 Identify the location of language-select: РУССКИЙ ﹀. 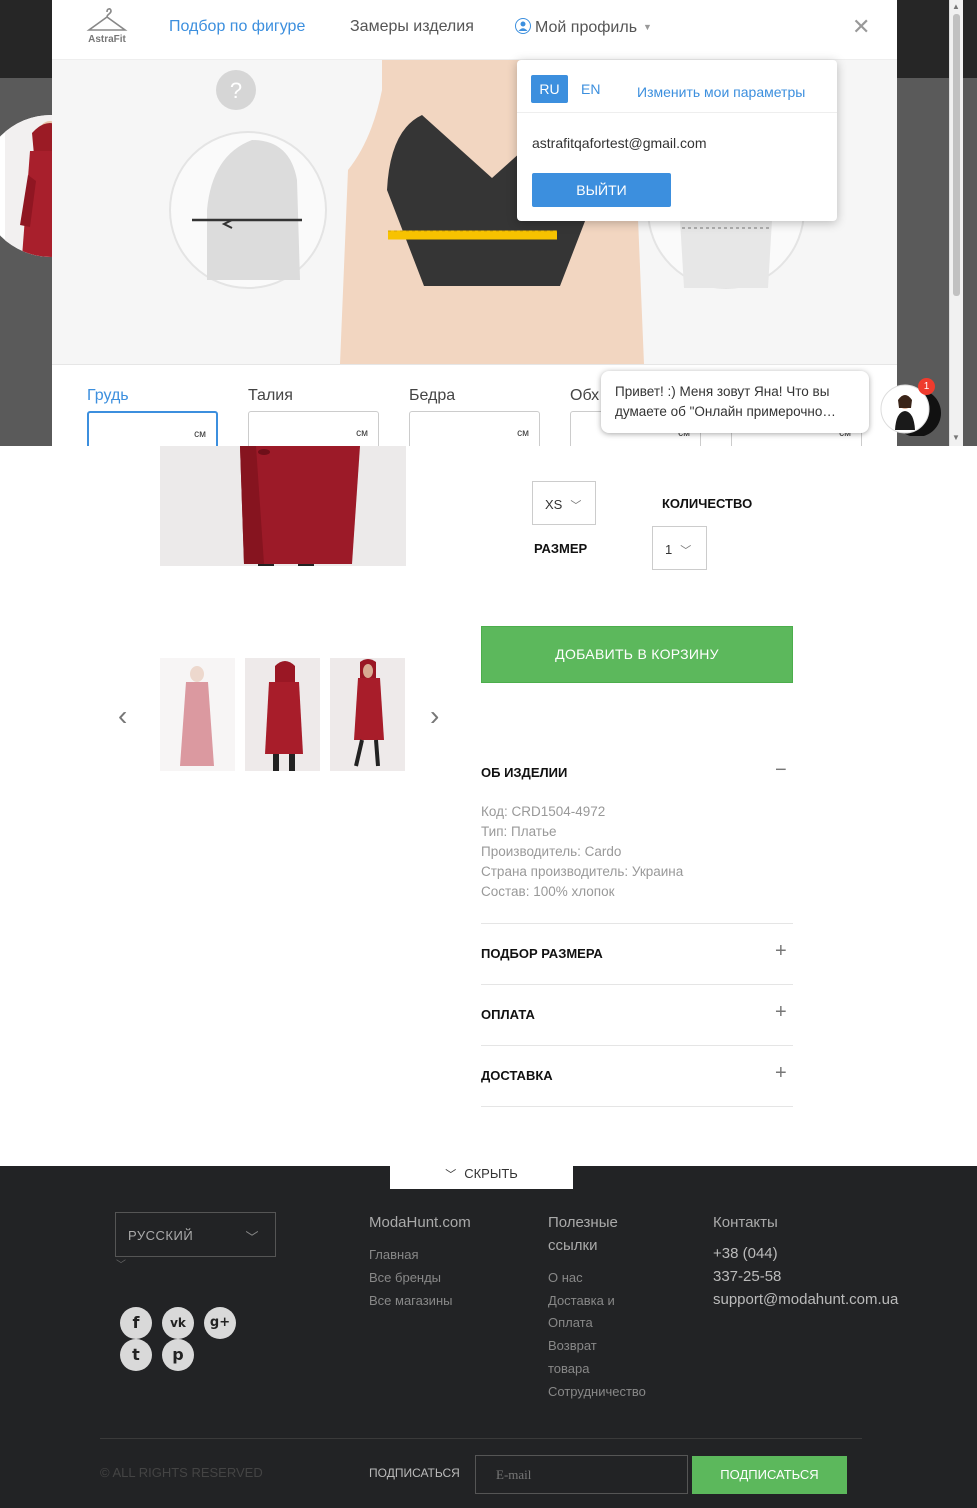
(195, 1234).